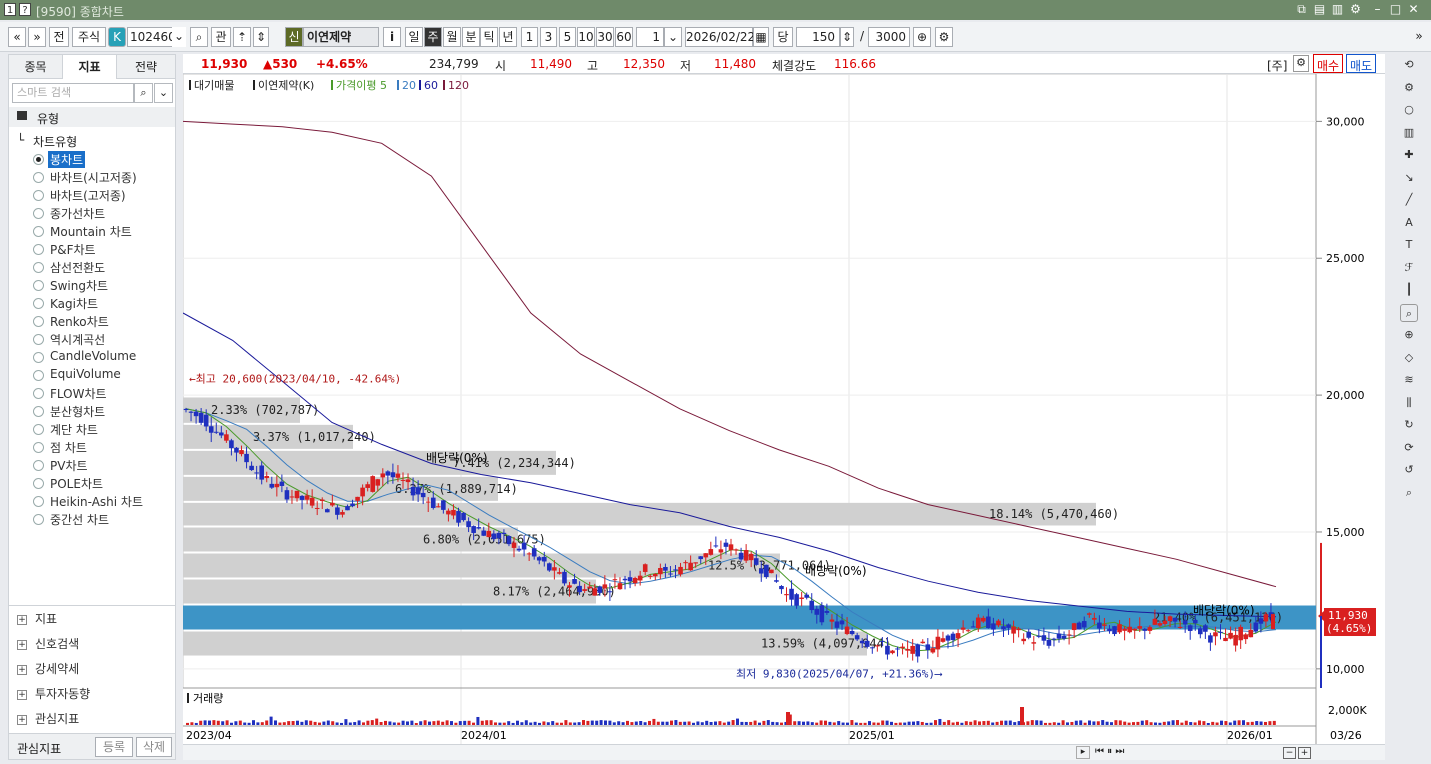 This screenshot has width=1431, height=764. Describe the element at coordinates (1409, 380) in the screenshot. I see `wave-icon: ≋` at that location.